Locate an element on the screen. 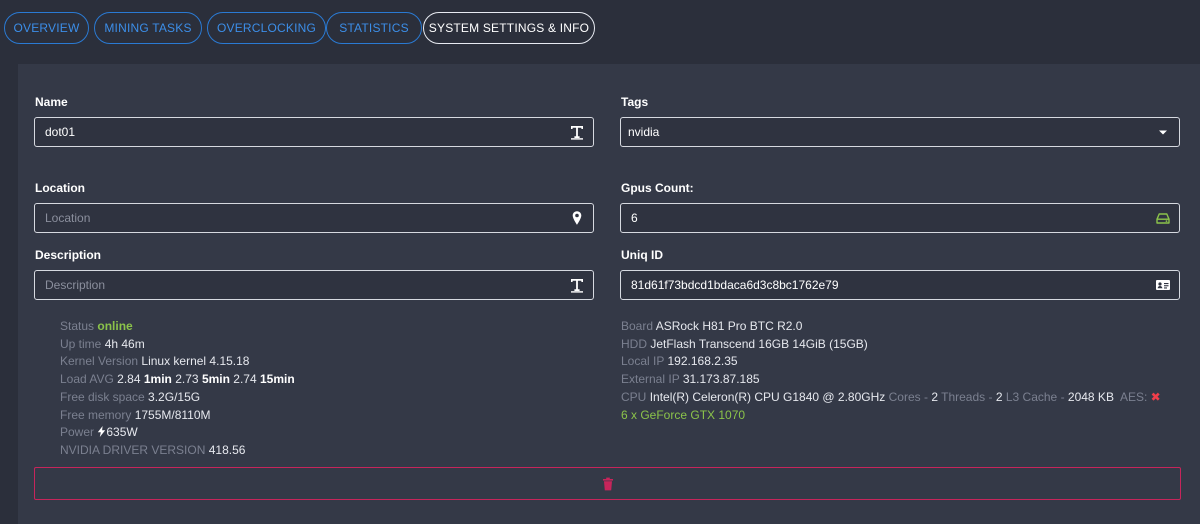  tags-select: nvidia is located at coordinates (900, 132).